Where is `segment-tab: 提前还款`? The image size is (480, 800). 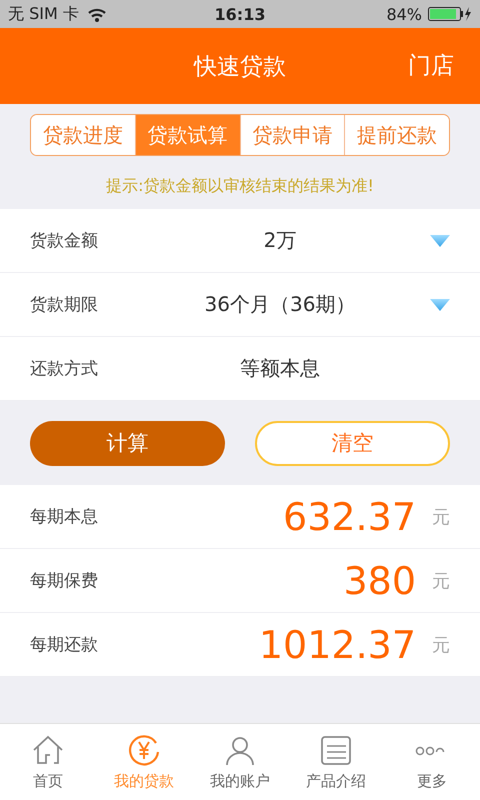
segment-tab: 提前还款 is located at coordinates (396, 135).